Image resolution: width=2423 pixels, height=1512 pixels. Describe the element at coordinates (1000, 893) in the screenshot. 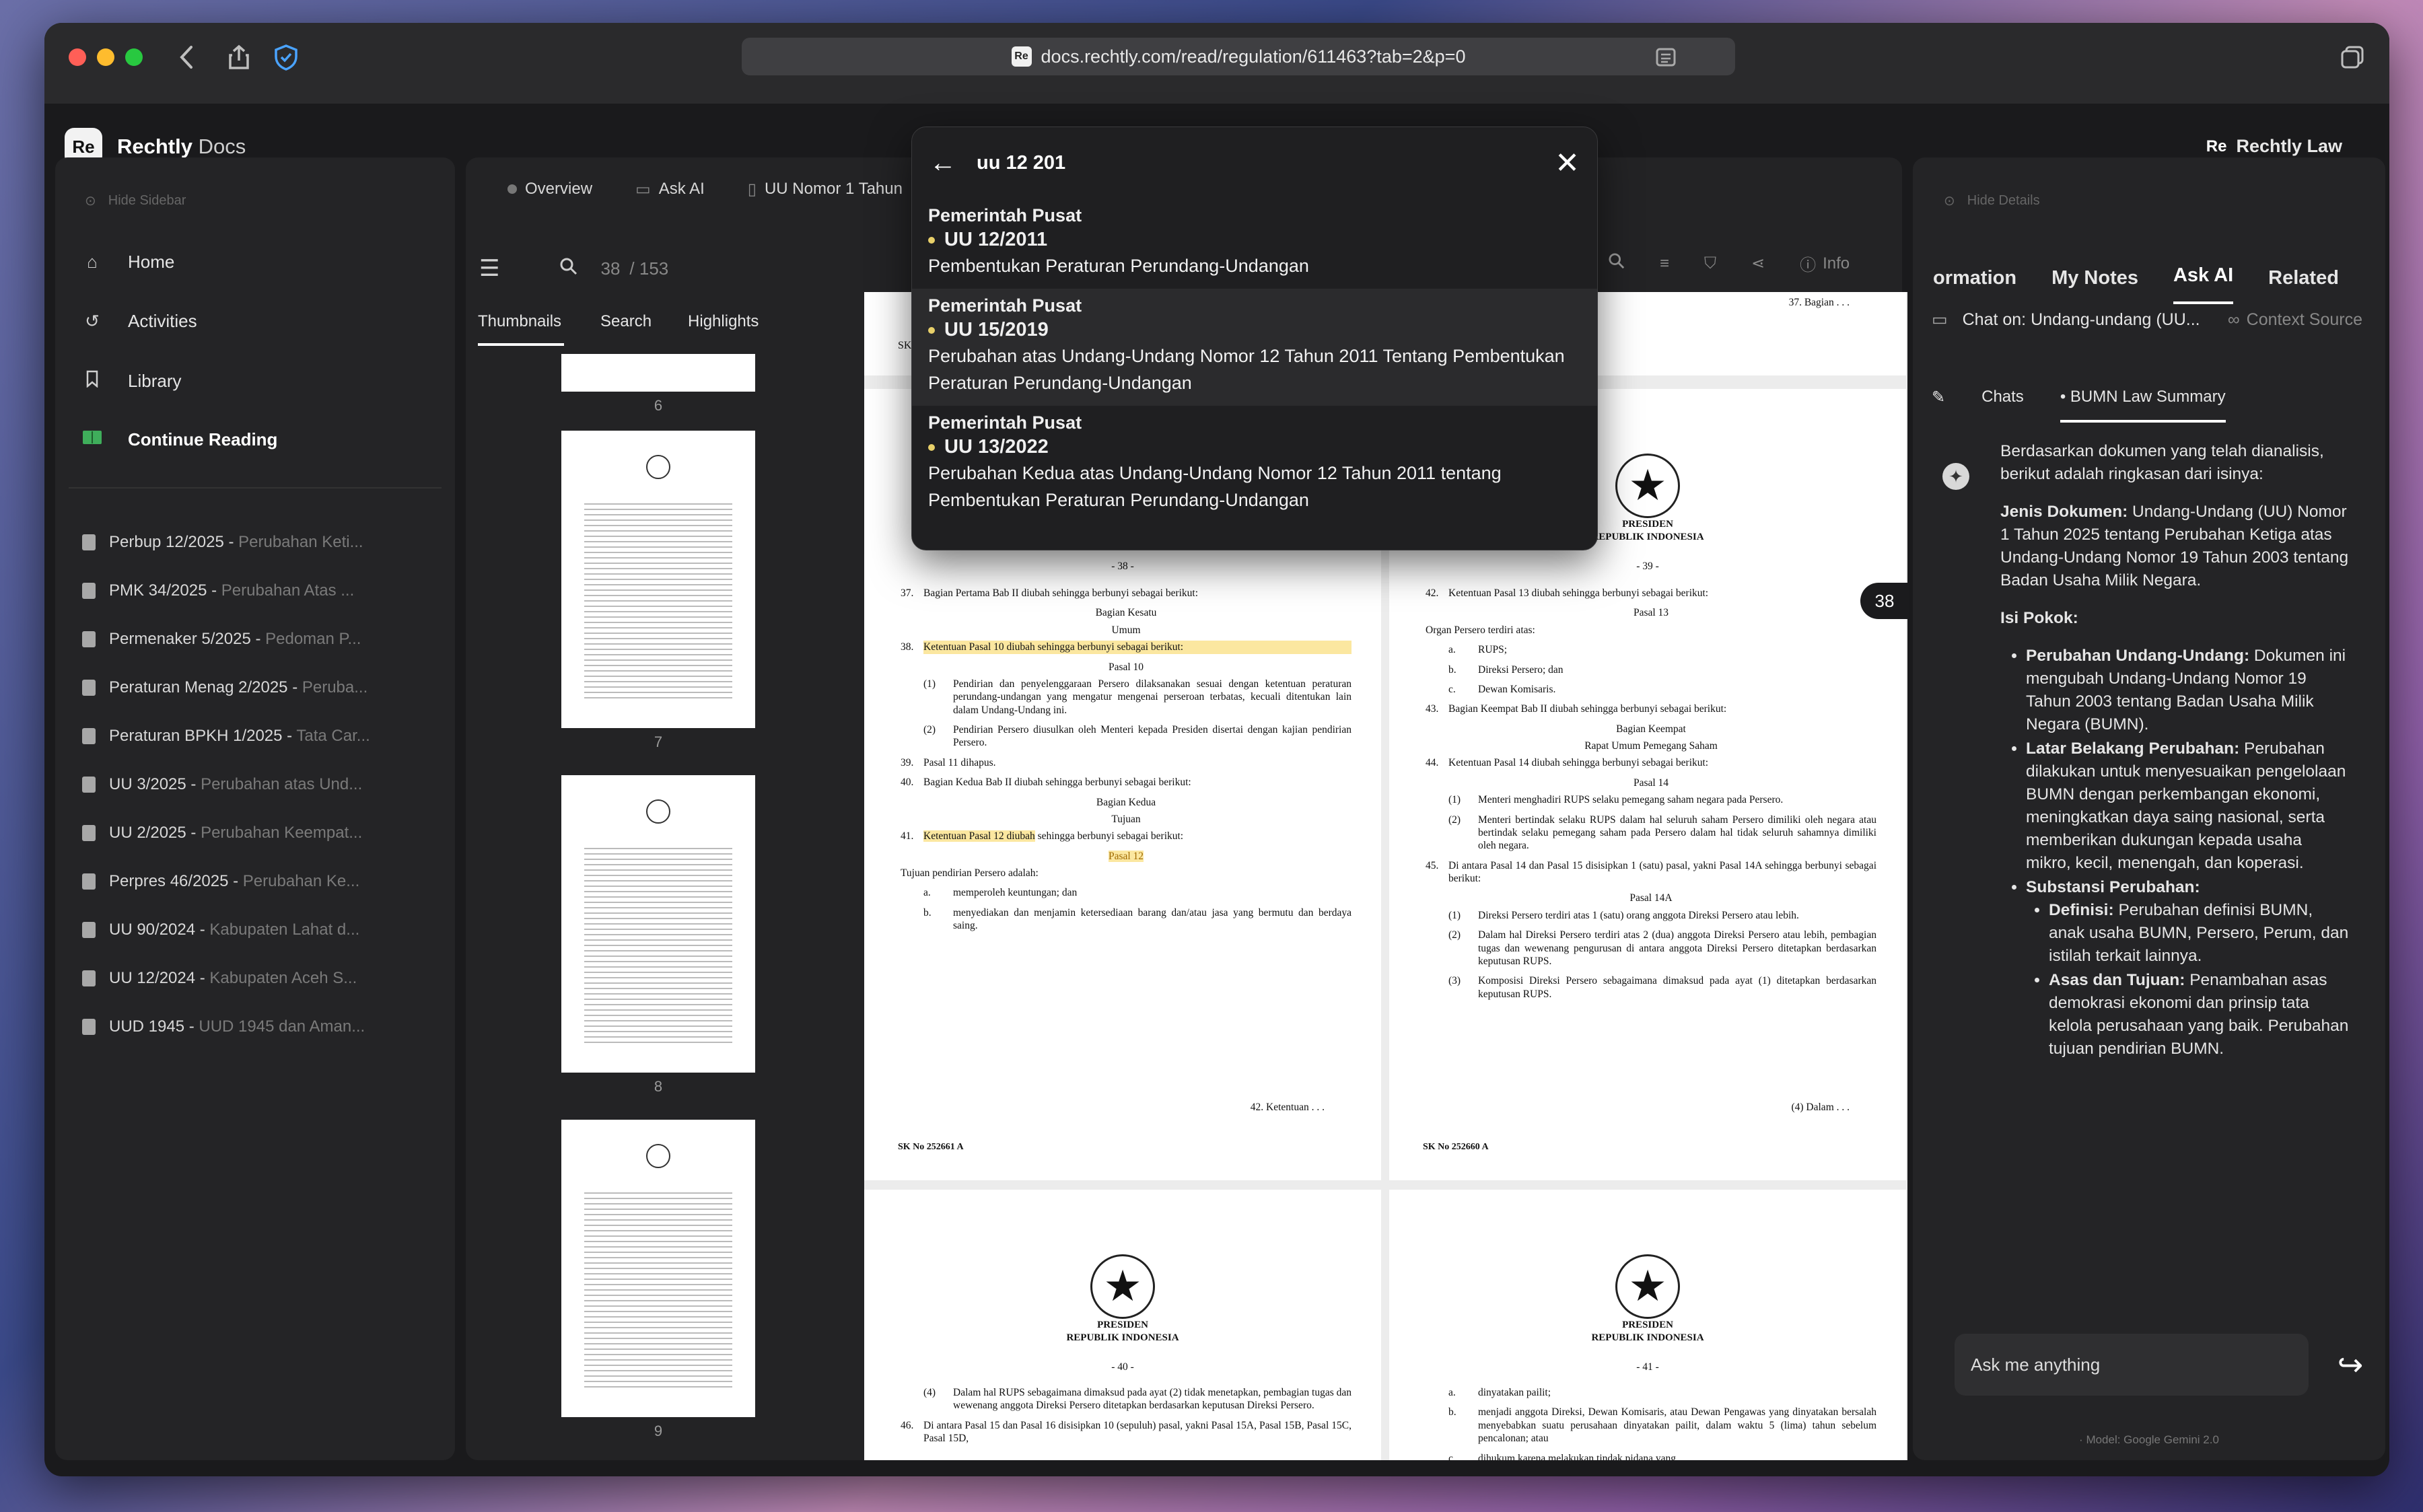

I see `page-clause: a. memperoleh keuntungan; dan` at that location.